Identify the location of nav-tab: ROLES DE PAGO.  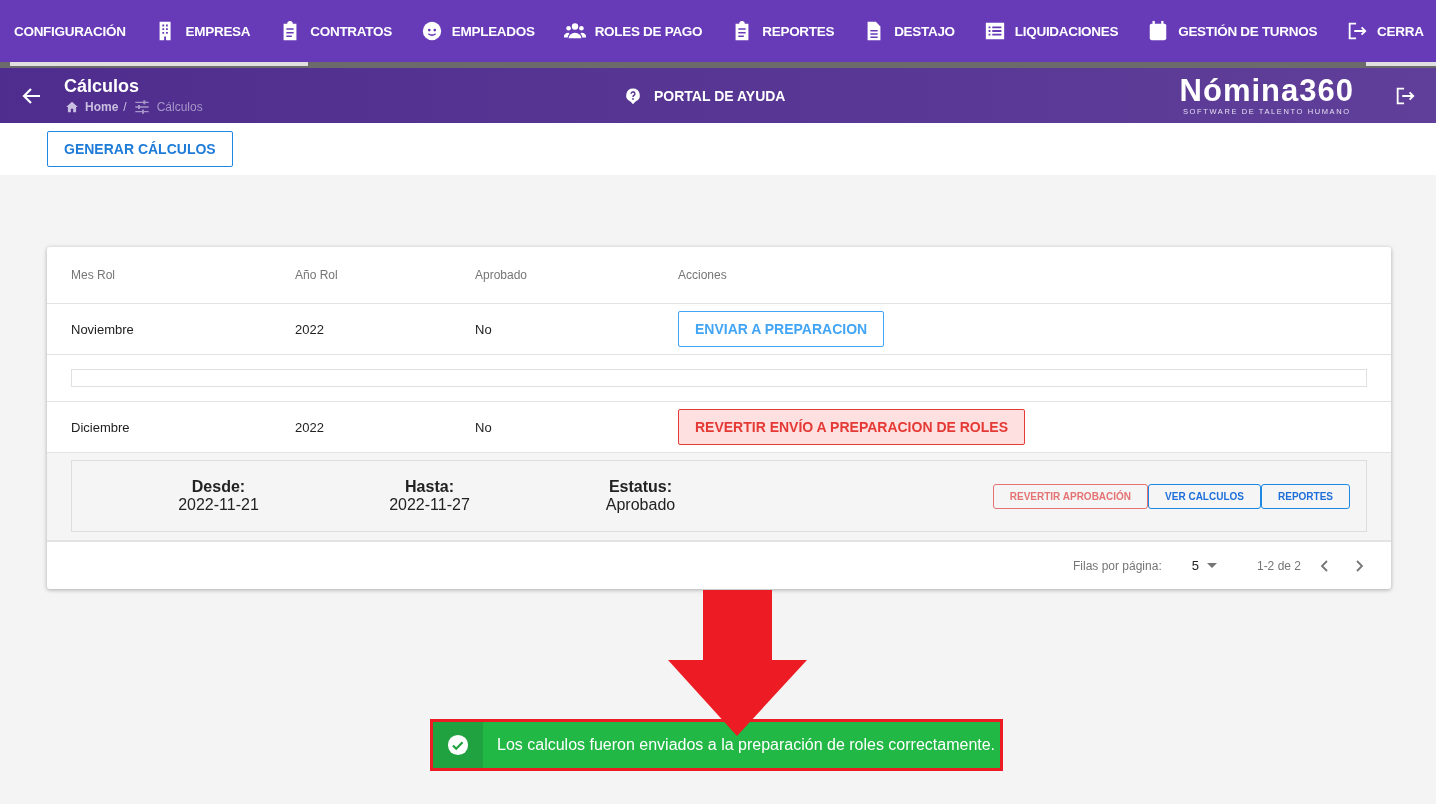
(647, 31).